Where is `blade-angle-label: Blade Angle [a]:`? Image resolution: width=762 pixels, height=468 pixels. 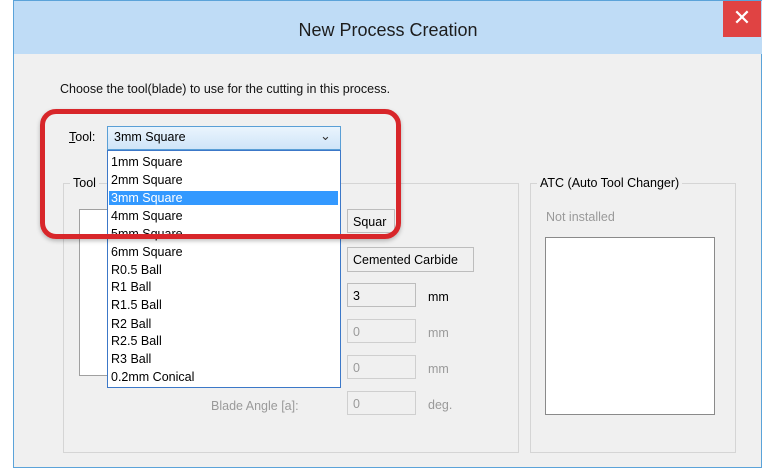 blade-angle-label: Blade Angle [a]: is located at coordinates (255, 406).